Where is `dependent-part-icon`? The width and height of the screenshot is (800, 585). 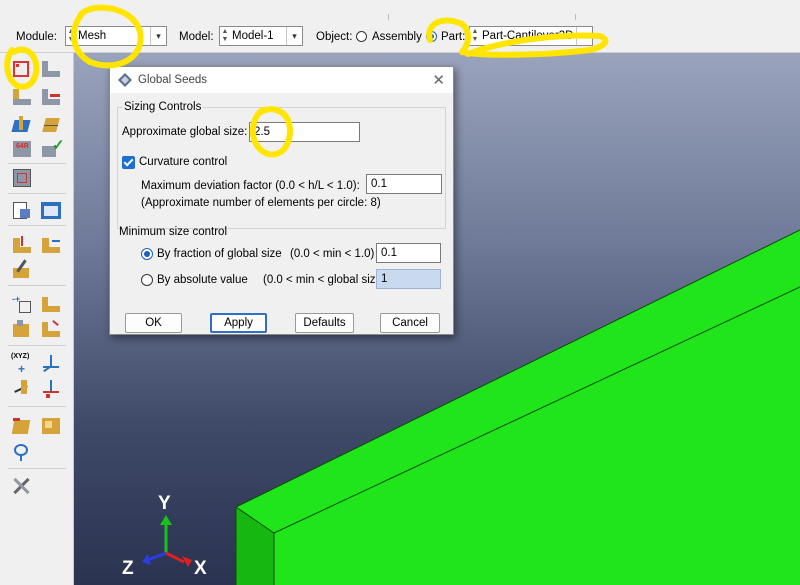
dependent-part-icon is located at coordinates (22, 426).